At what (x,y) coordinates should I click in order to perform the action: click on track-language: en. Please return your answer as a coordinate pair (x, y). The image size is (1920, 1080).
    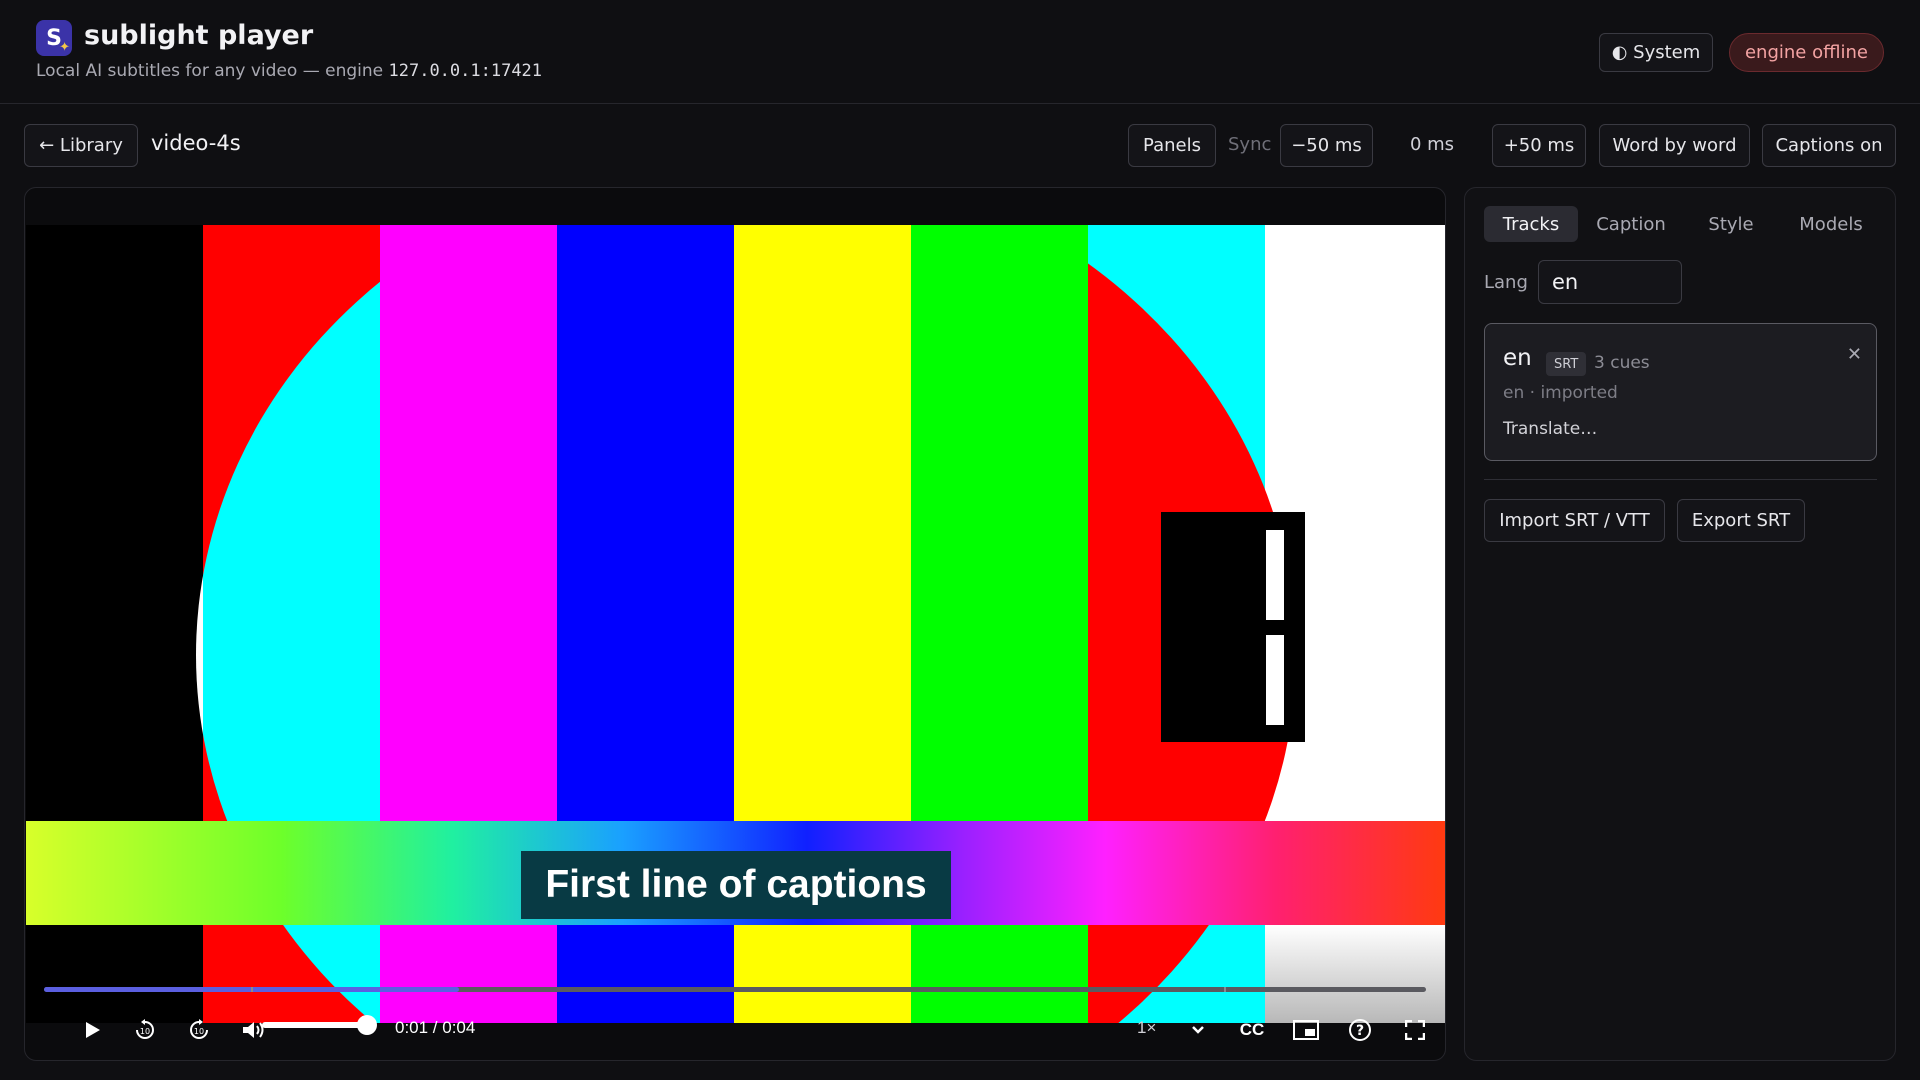
    Looking at the image, I should click on (1517, 358).